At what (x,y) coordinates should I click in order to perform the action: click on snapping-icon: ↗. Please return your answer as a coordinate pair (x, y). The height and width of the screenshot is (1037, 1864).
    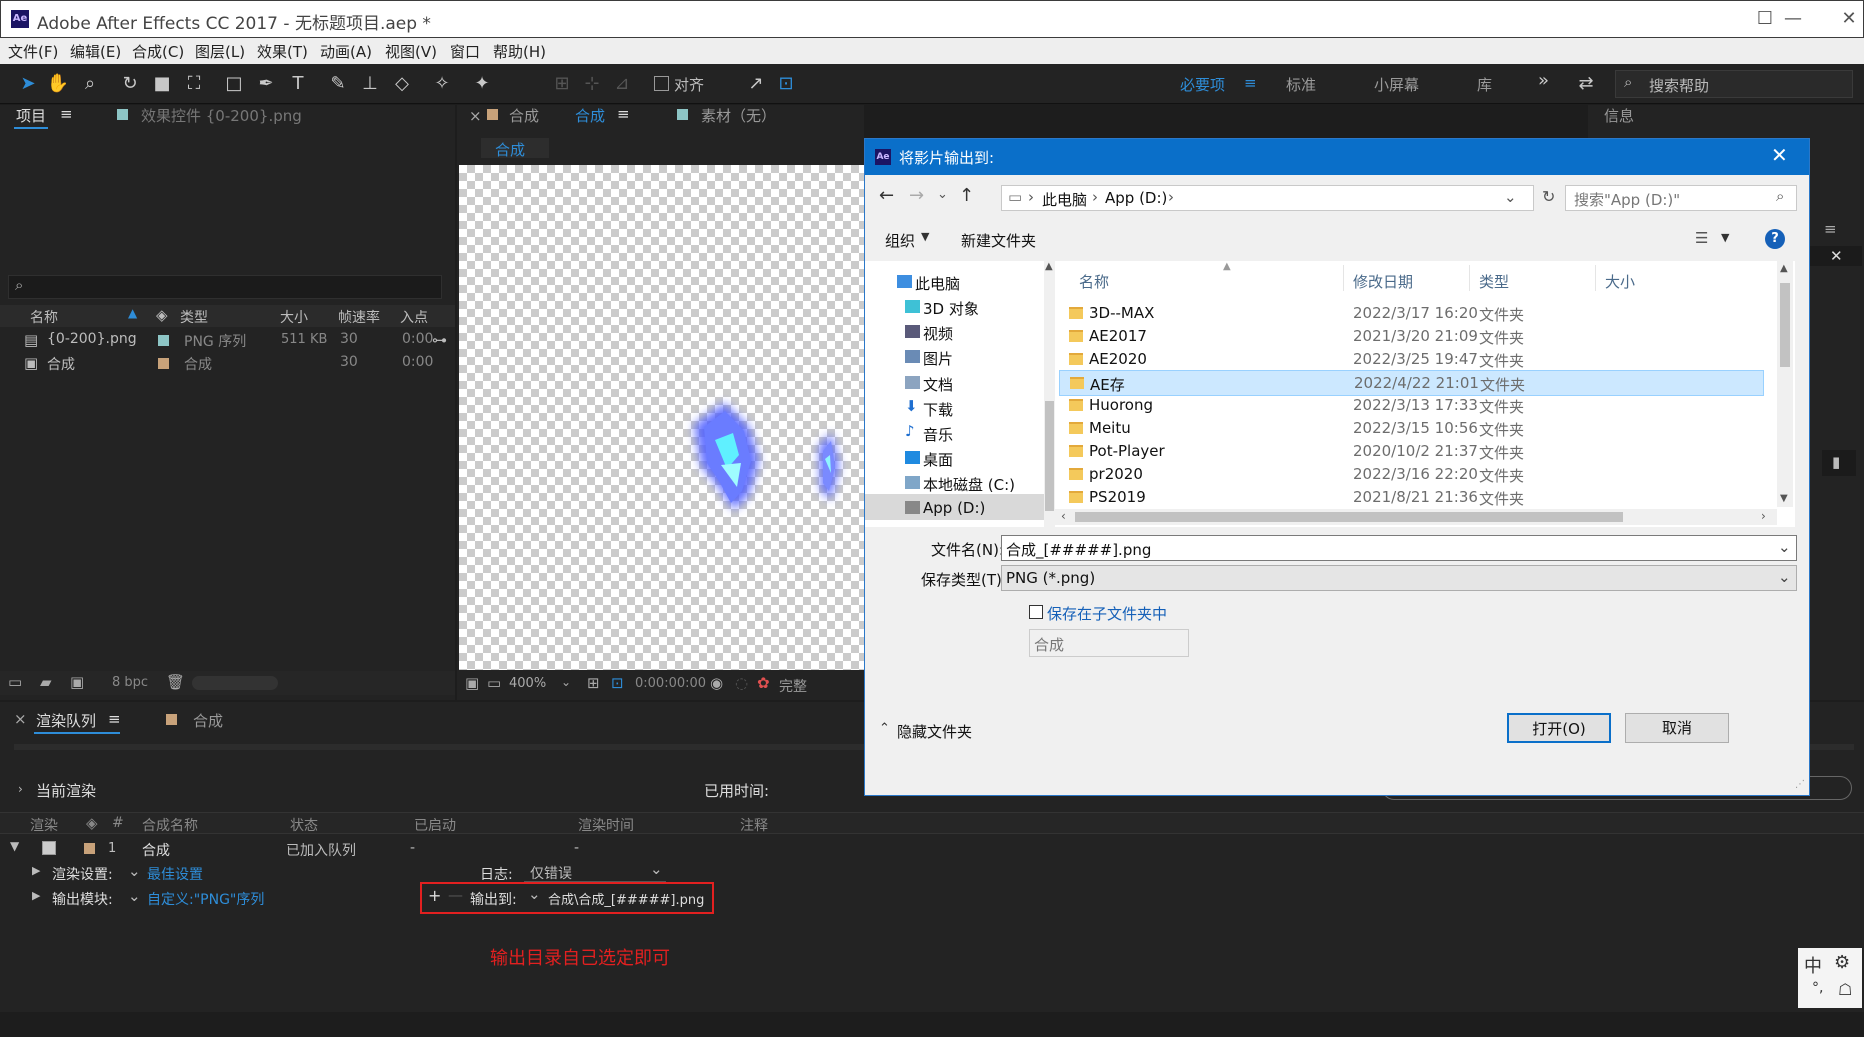
    Looking at the image, I should click on (756, 84).